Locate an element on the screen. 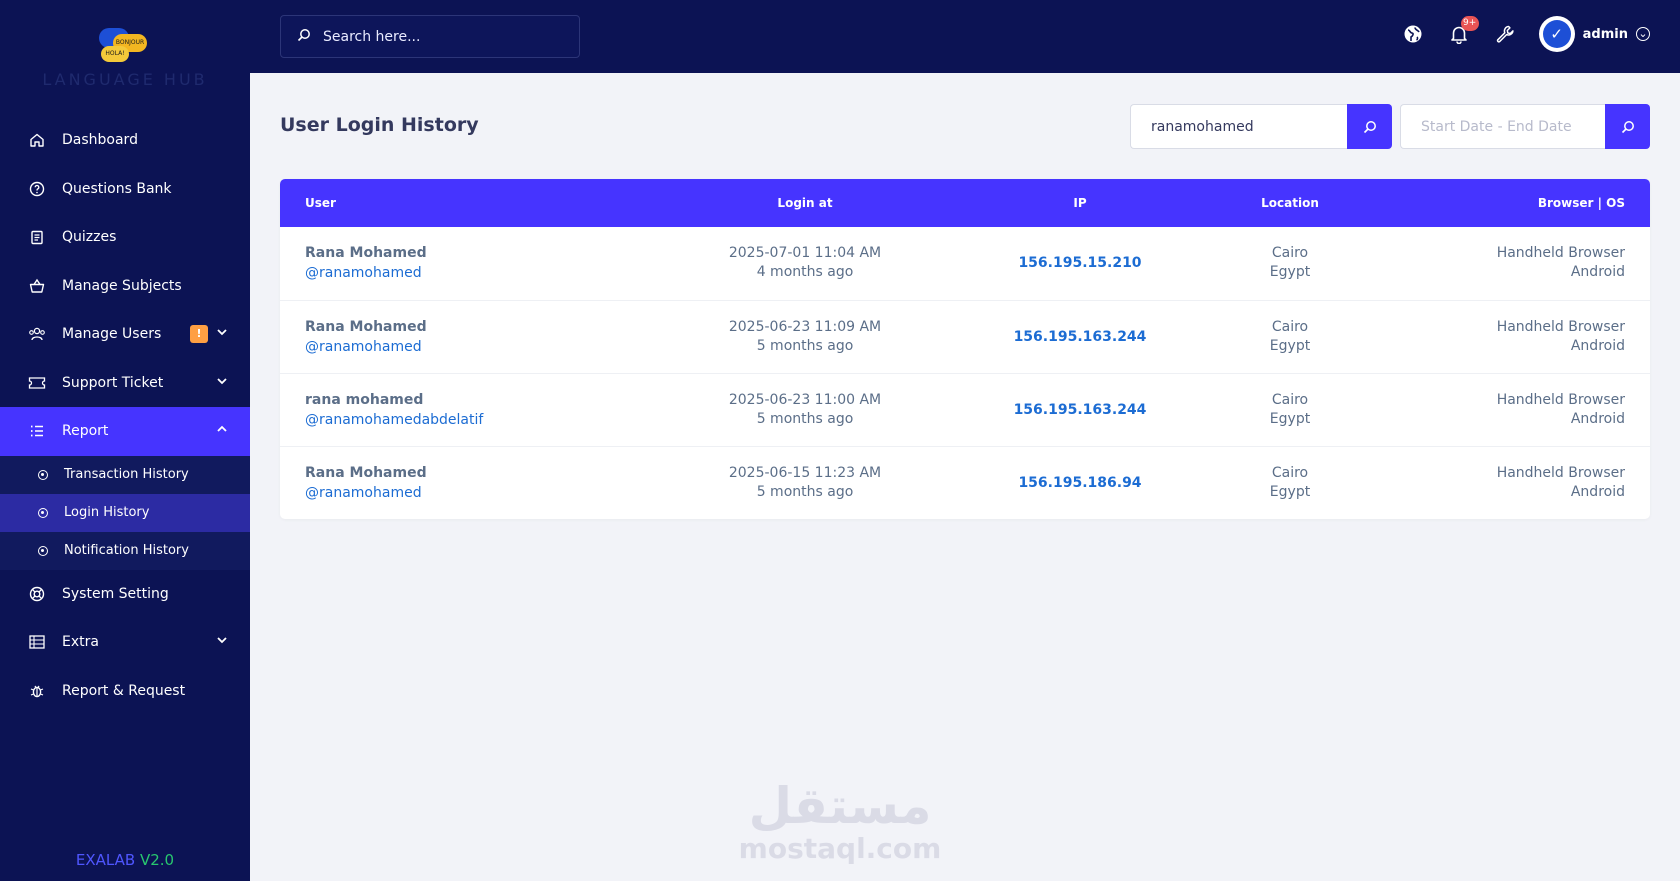  cell-login-at: 2025-06-15 11:23 AM 5 months ago is located at coordinates (805, 482).